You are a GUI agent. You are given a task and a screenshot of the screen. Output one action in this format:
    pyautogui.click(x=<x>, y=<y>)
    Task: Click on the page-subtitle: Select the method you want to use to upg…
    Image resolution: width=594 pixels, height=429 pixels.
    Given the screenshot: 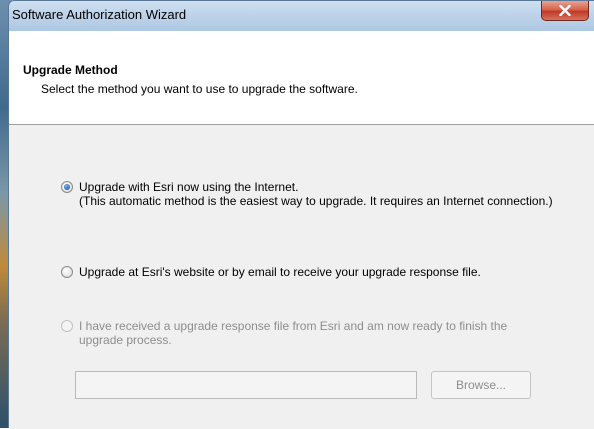 What is the action you would take?
    pyautogui.click(x=199, y=89)
    